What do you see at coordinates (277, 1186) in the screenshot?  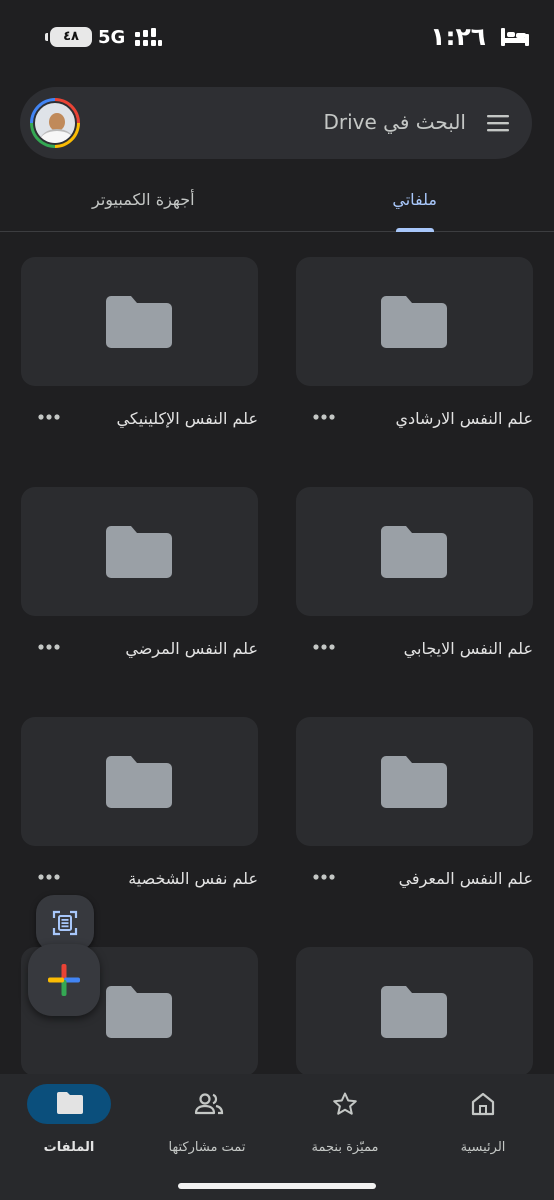 I see `home-indicator` at bounding box center [277, 1186].